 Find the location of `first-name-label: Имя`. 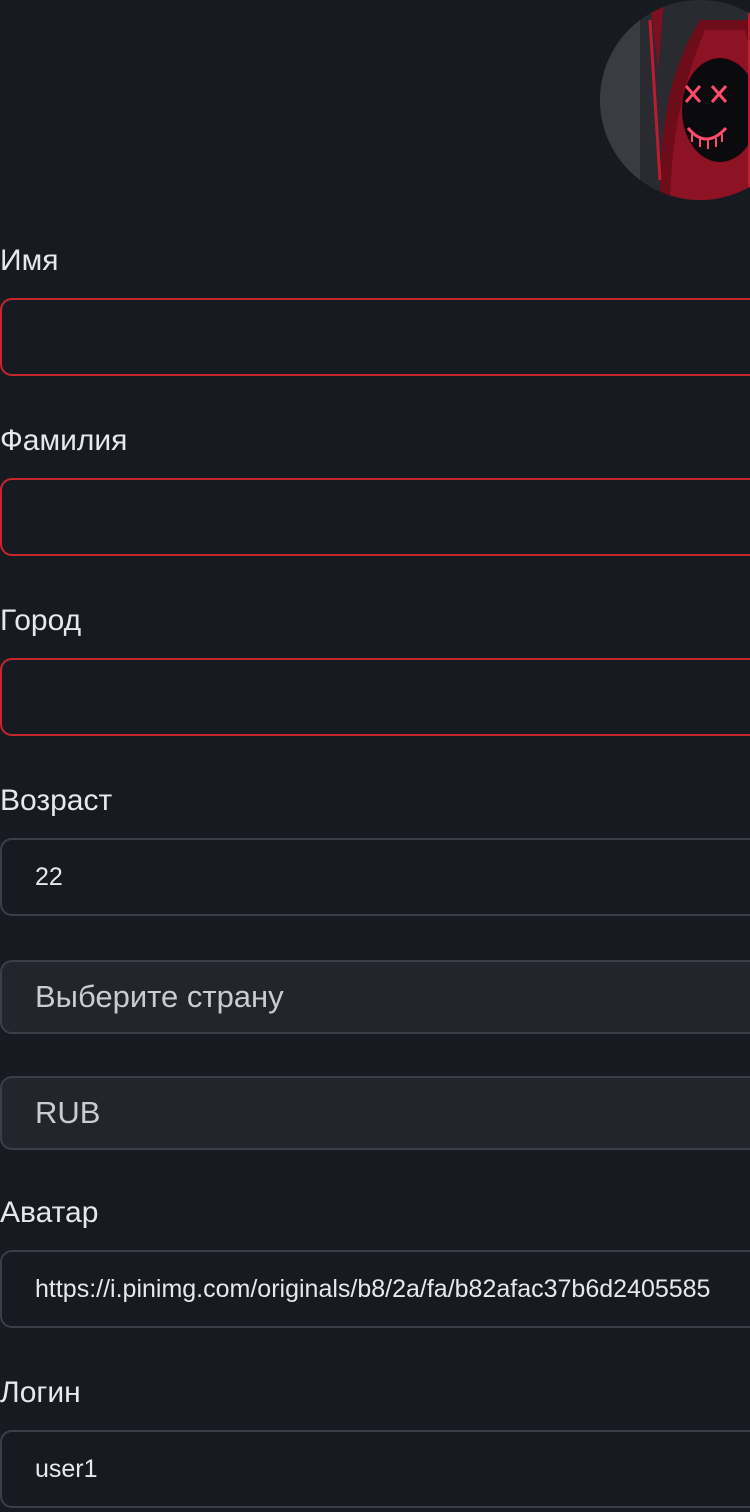

first-name-label: Имя is located at coordinates (29, 260).